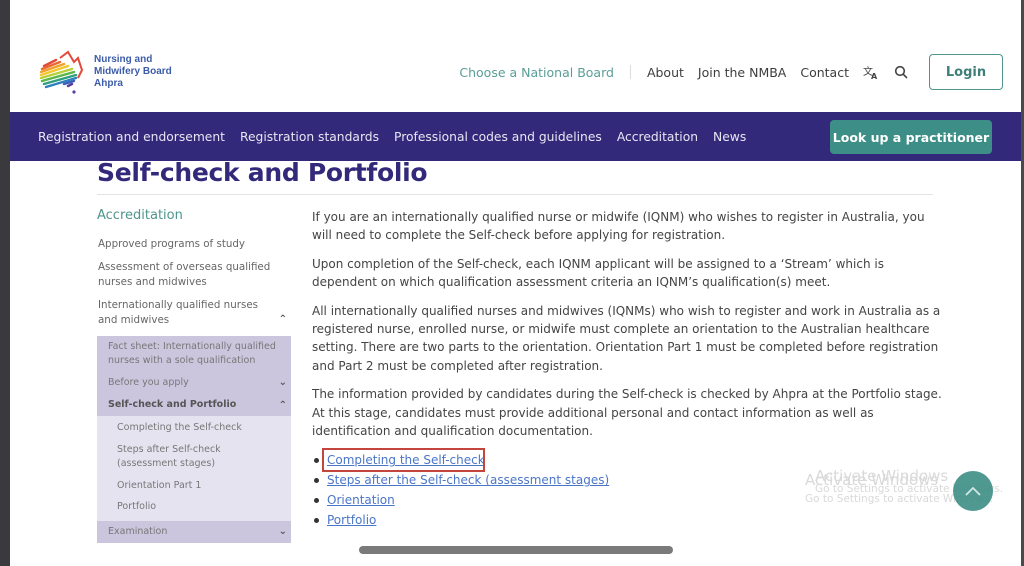  What do you see at coordinates (361, 500) in the screenshot?
I see `orientation-link: Orientation` at bounding box center [361, 500].